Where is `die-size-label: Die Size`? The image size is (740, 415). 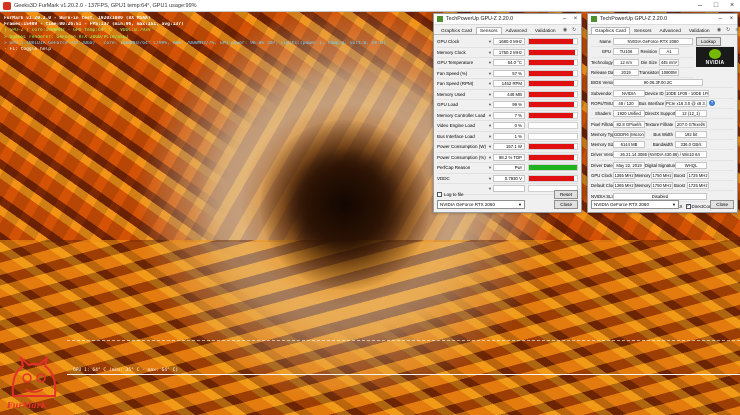 die-size-label: Die Size is located at coordinates (648, 62).